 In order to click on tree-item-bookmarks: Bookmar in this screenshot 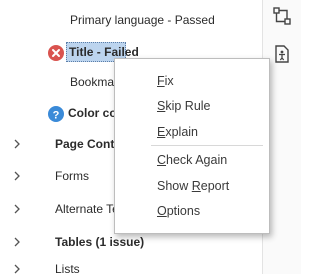, I will do `click(94, 82)`.